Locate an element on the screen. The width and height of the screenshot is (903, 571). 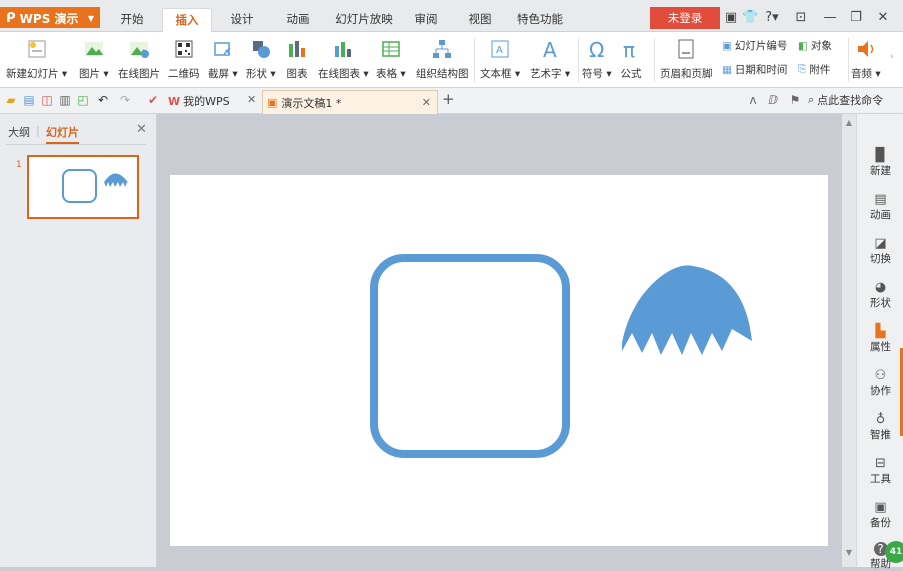
wps-logo-icon: ᑭ is located at coordinates (11, 18).